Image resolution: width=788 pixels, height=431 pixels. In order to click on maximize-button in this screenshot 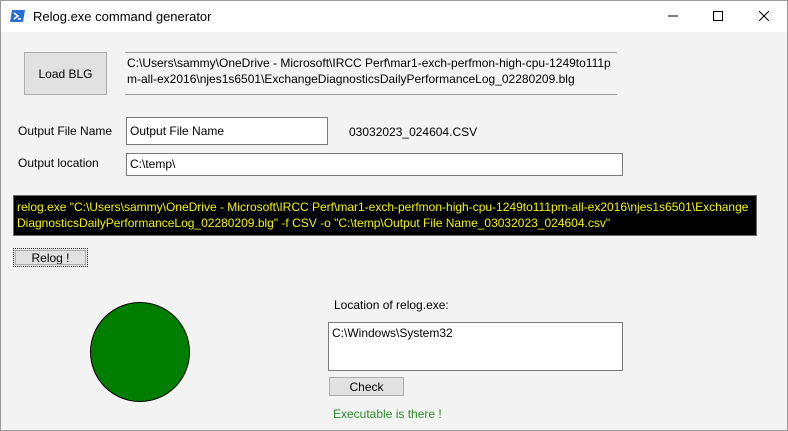, I will do `click(718, 16)`.